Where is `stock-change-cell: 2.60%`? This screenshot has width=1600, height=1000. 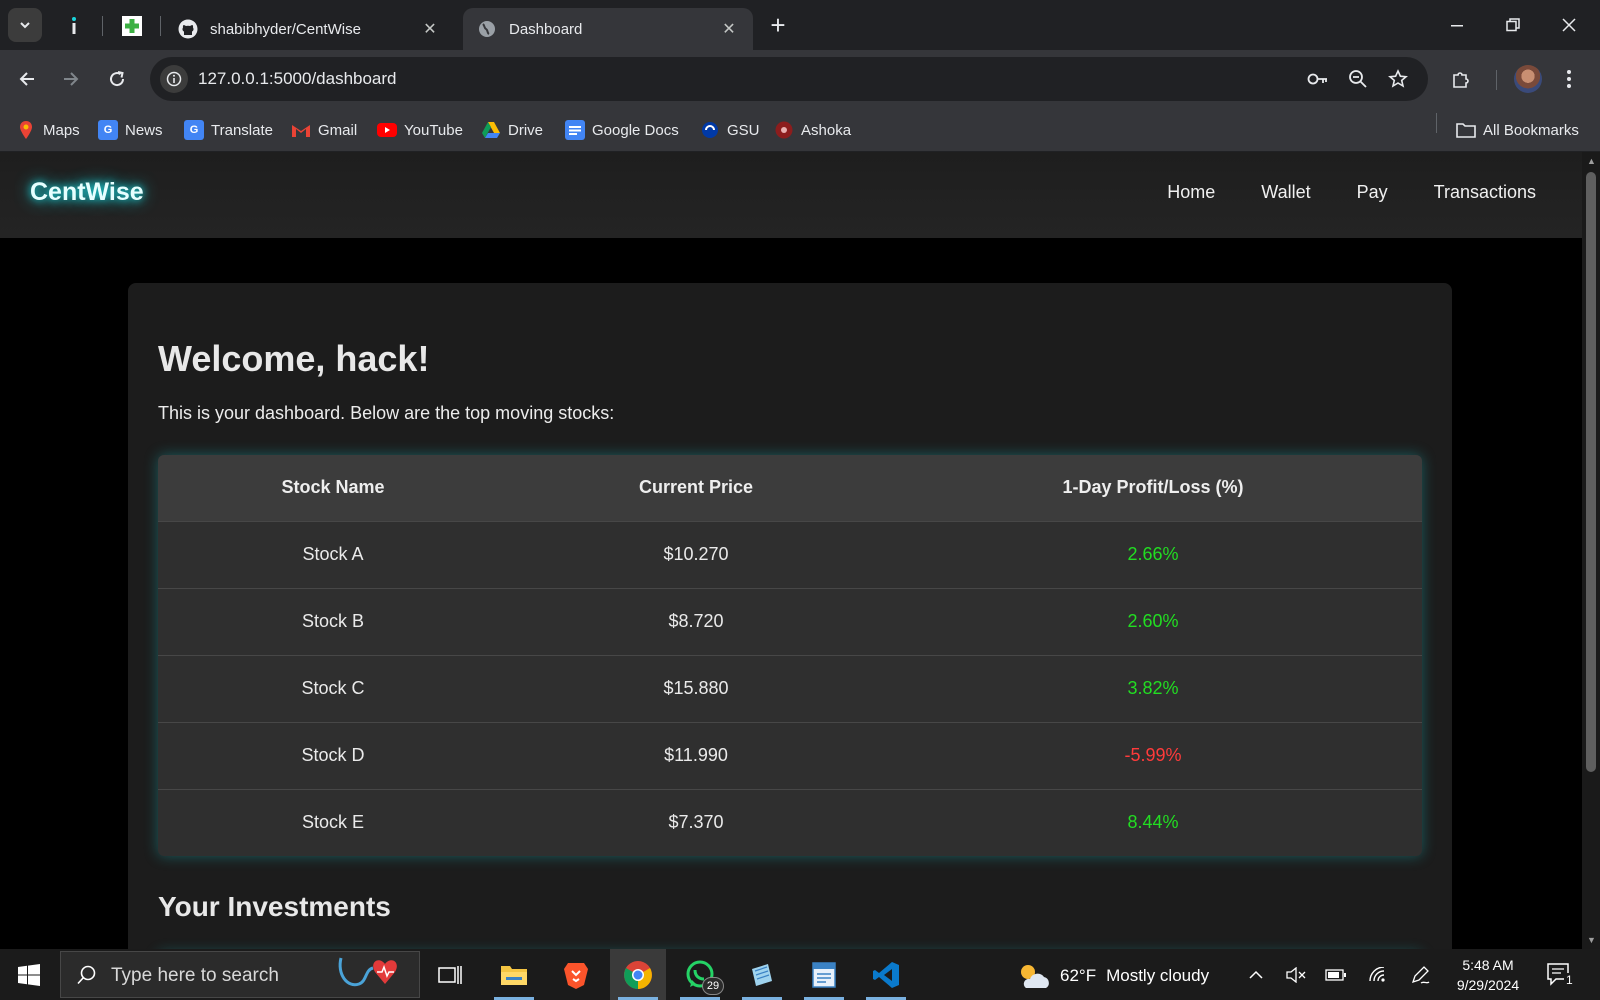 stock-change-cell: 2.60% is located at coordinates (1153, 621).